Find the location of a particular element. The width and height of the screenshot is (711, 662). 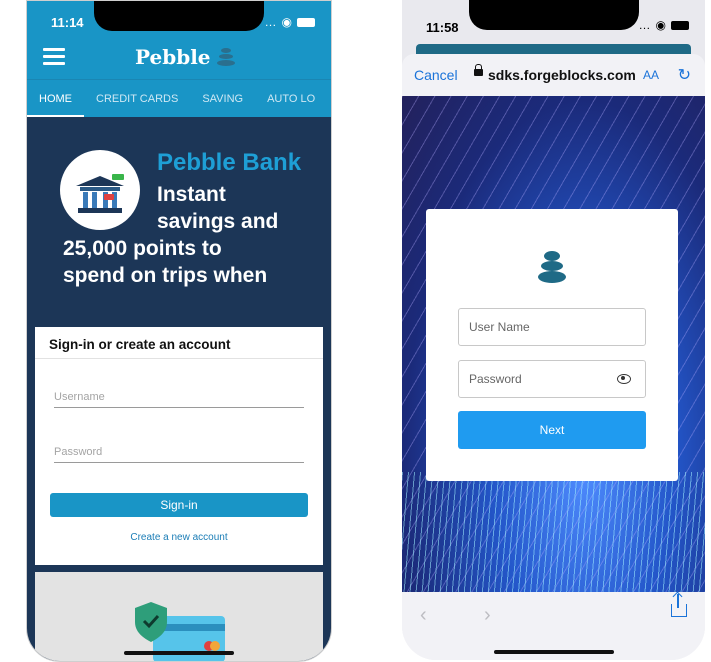

nav-tabs: HOME CREDIT CARDS SAVING AUTO LO is located at coordinates (179, 98).